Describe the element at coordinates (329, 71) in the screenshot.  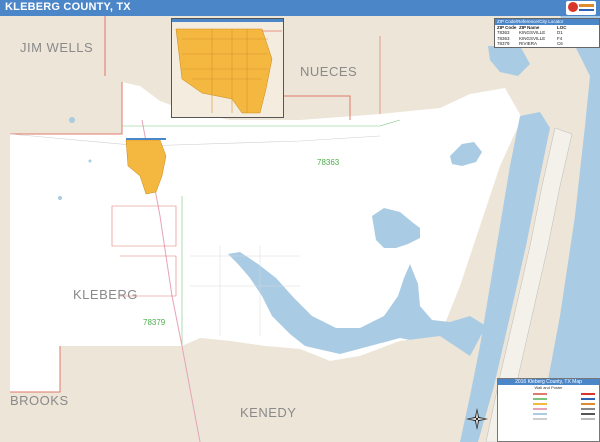
I see `label-nueces: NUECES` at that location.